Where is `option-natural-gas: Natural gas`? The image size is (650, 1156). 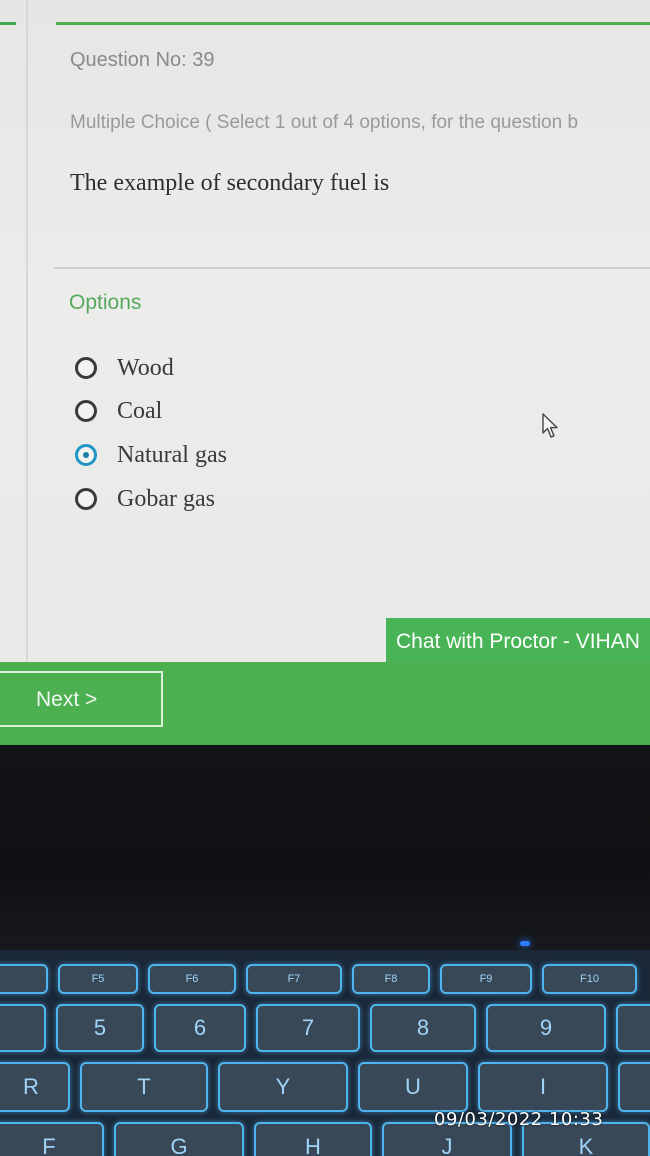
option-natural-gas: Natural gas is located at coordinates (151, 455).